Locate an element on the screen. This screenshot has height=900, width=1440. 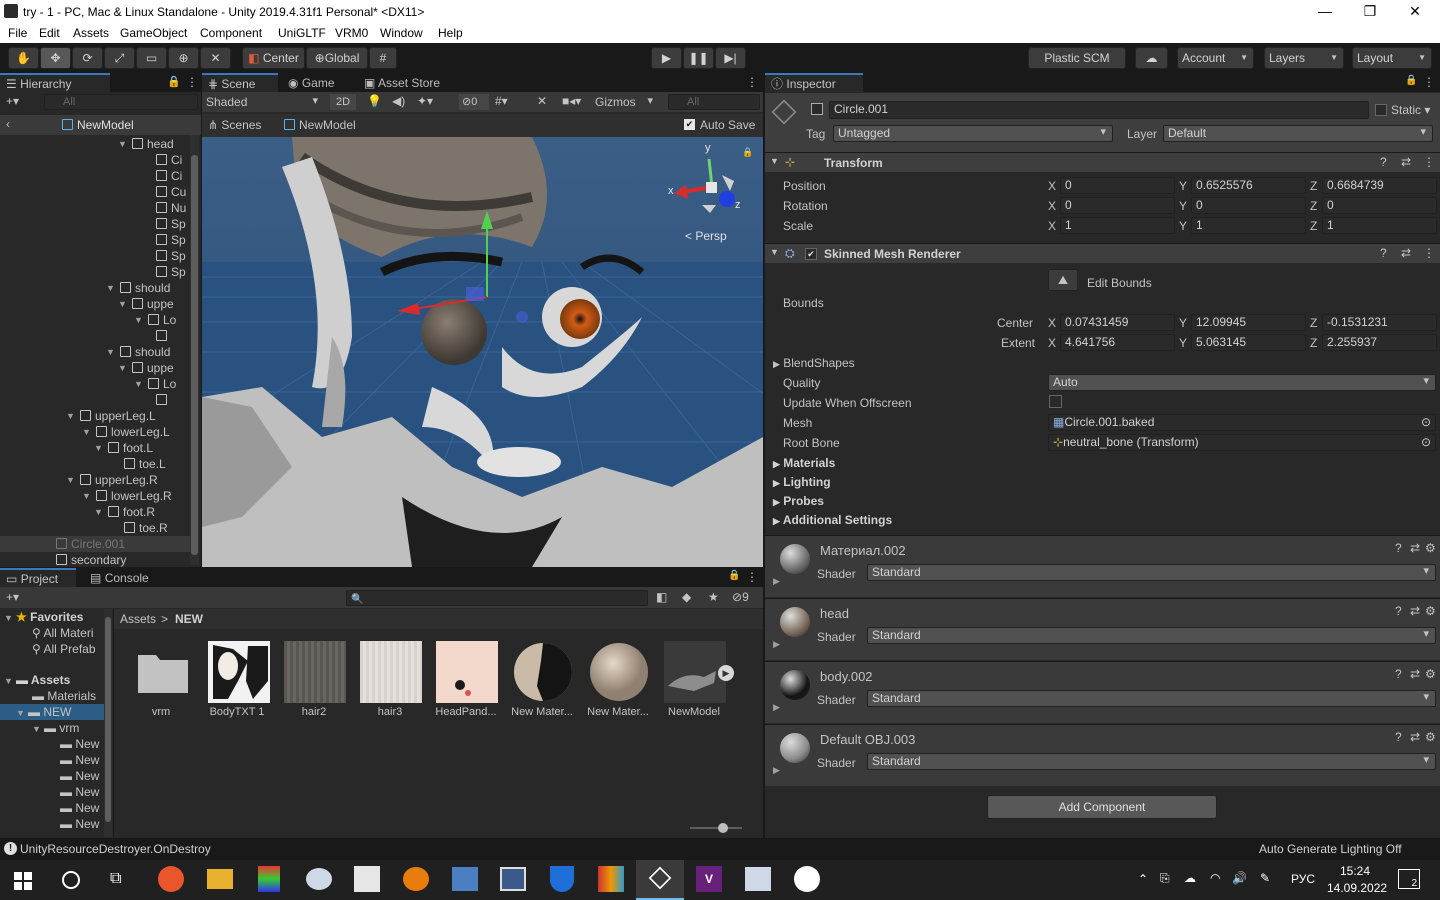
asset-bodytxt is located at coordinates (239, 672).